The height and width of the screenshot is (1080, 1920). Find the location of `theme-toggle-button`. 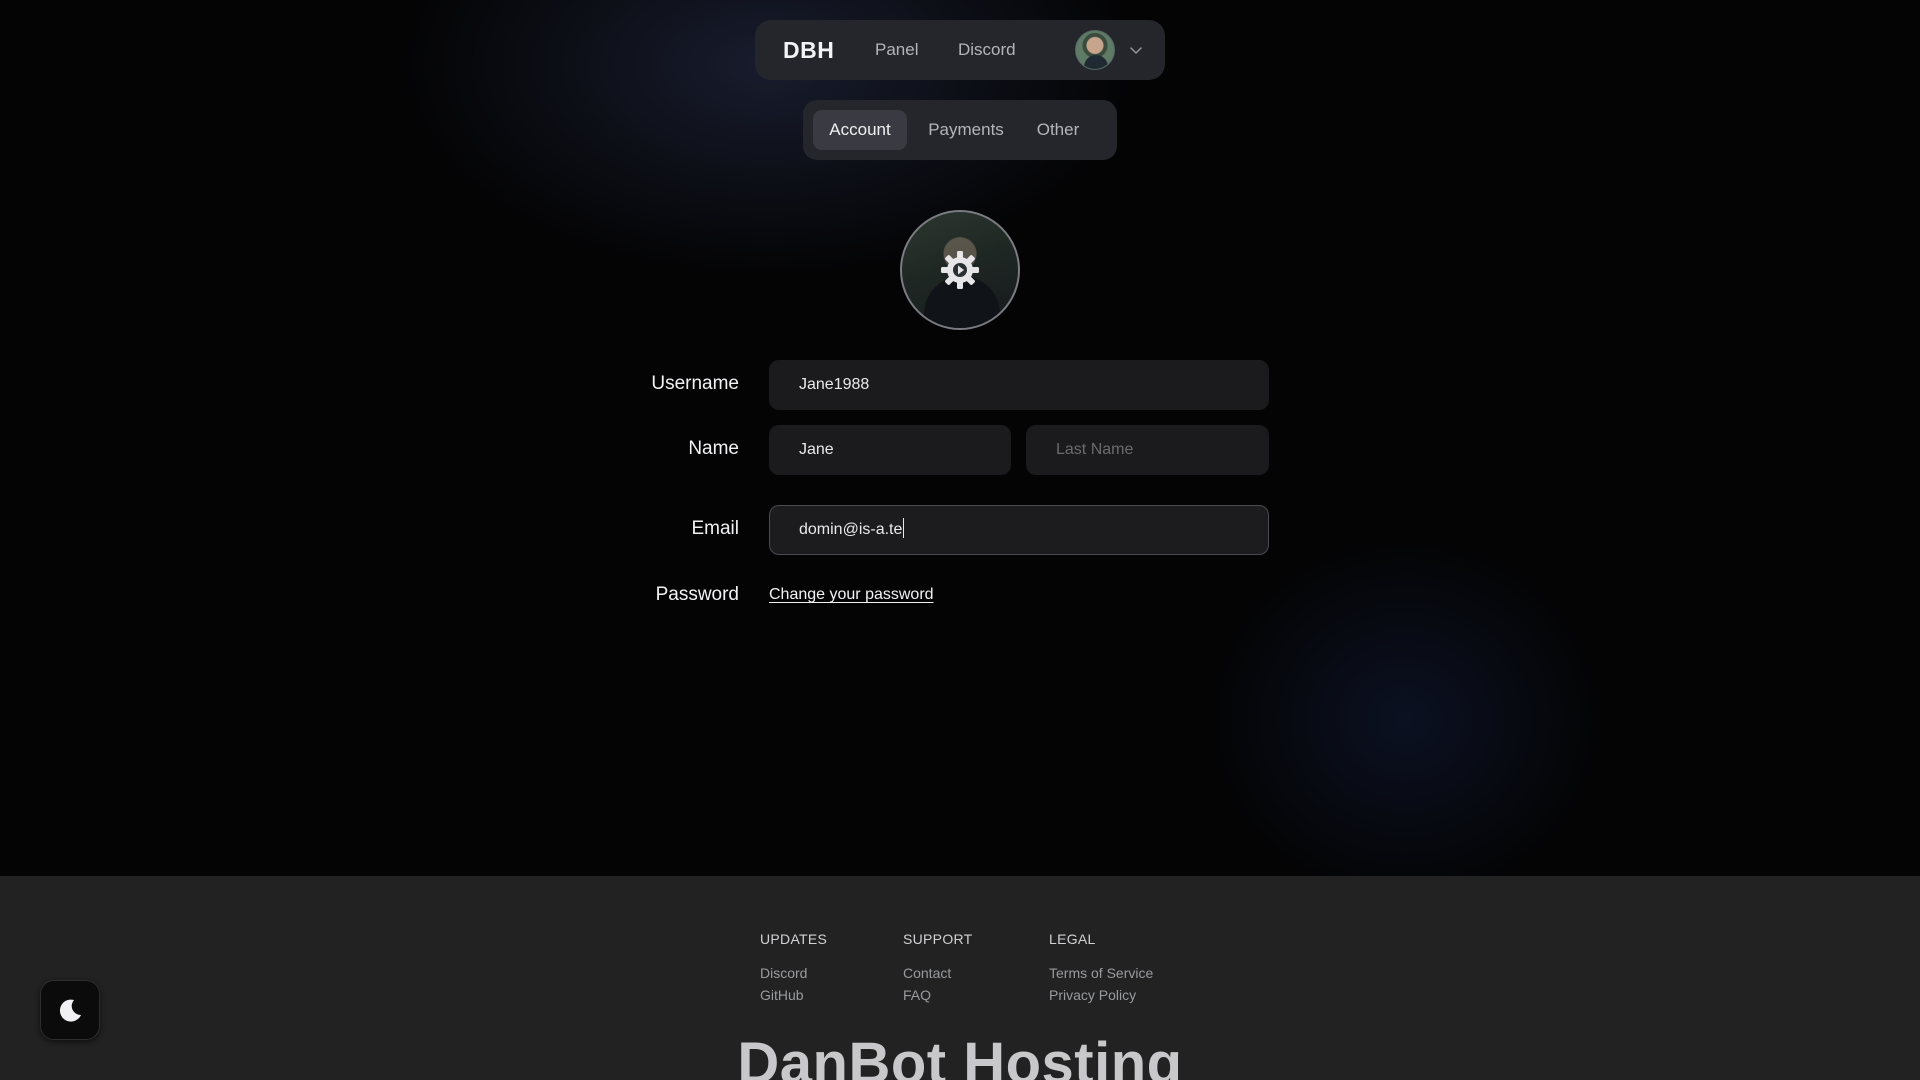

theme-toggle-button is located at coordinates (70, 1010).